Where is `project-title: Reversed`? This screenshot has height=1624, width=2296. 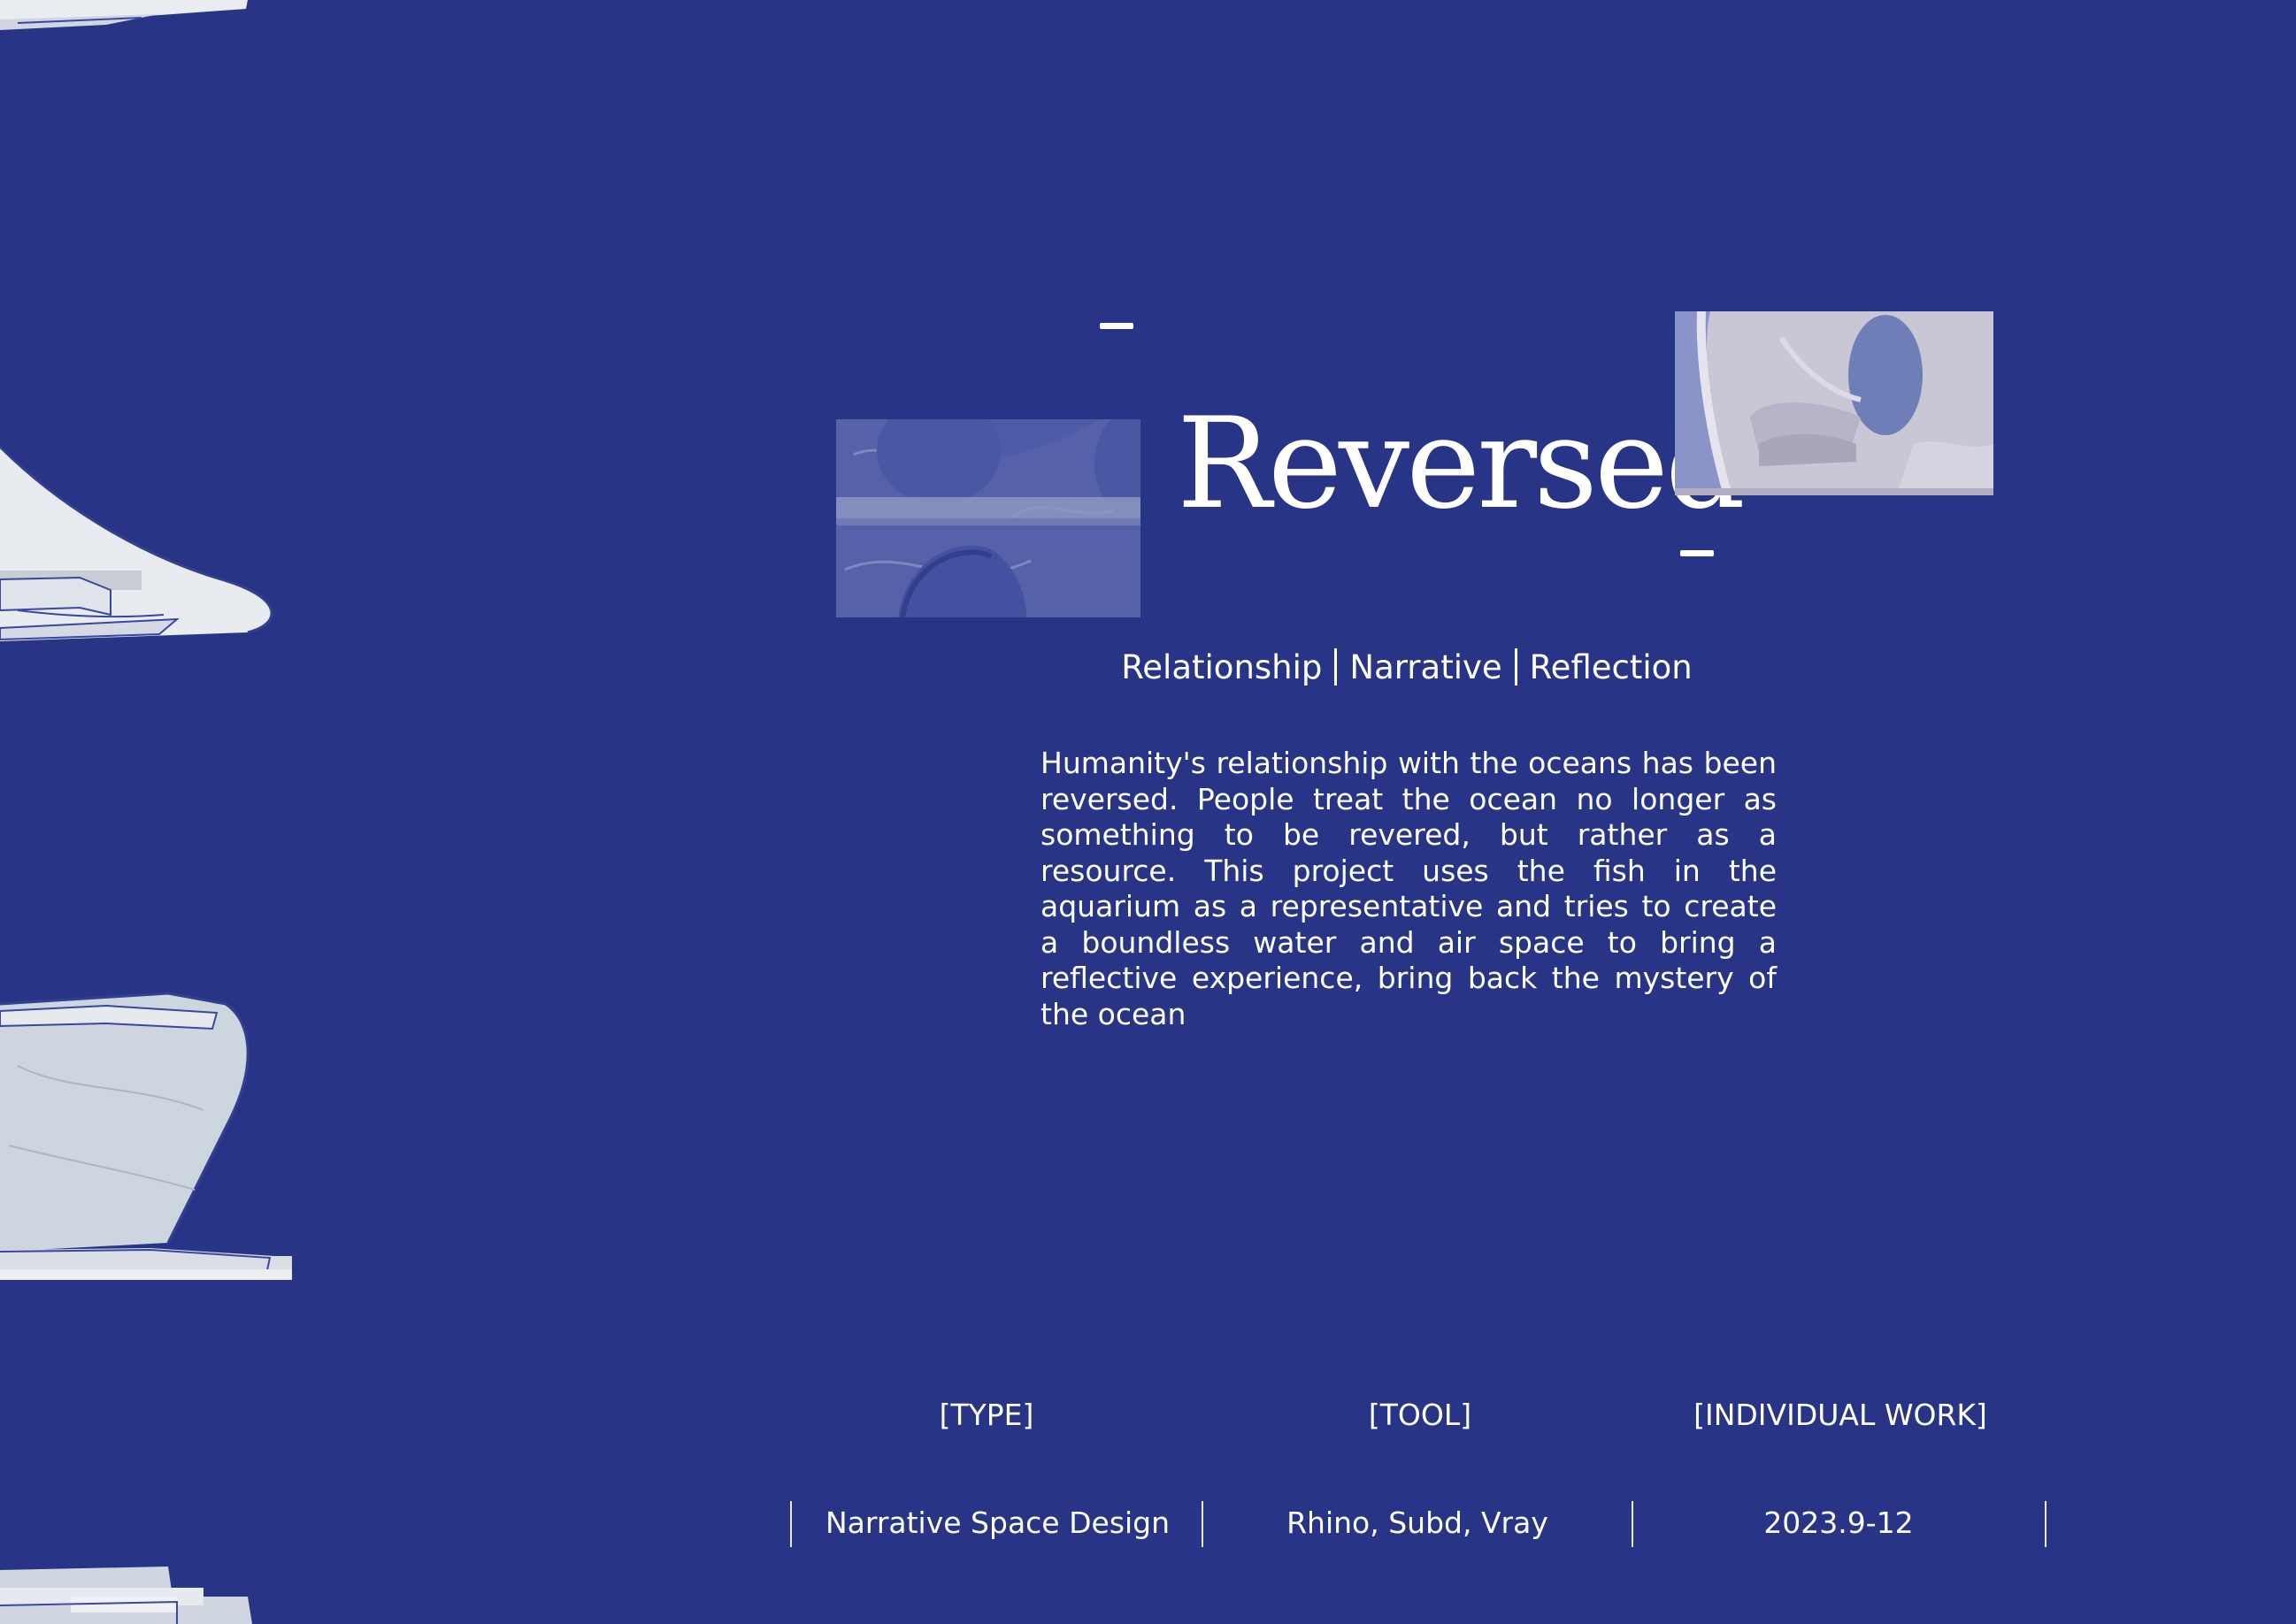
project-title: Reversed is located at coordinates (1461, 464).